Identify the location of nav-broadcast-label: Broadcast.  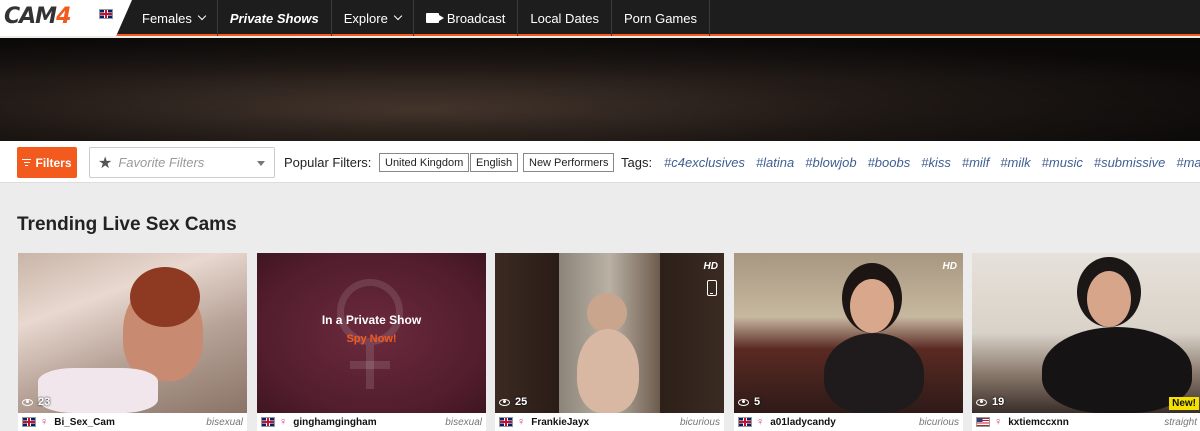
(476, 18).